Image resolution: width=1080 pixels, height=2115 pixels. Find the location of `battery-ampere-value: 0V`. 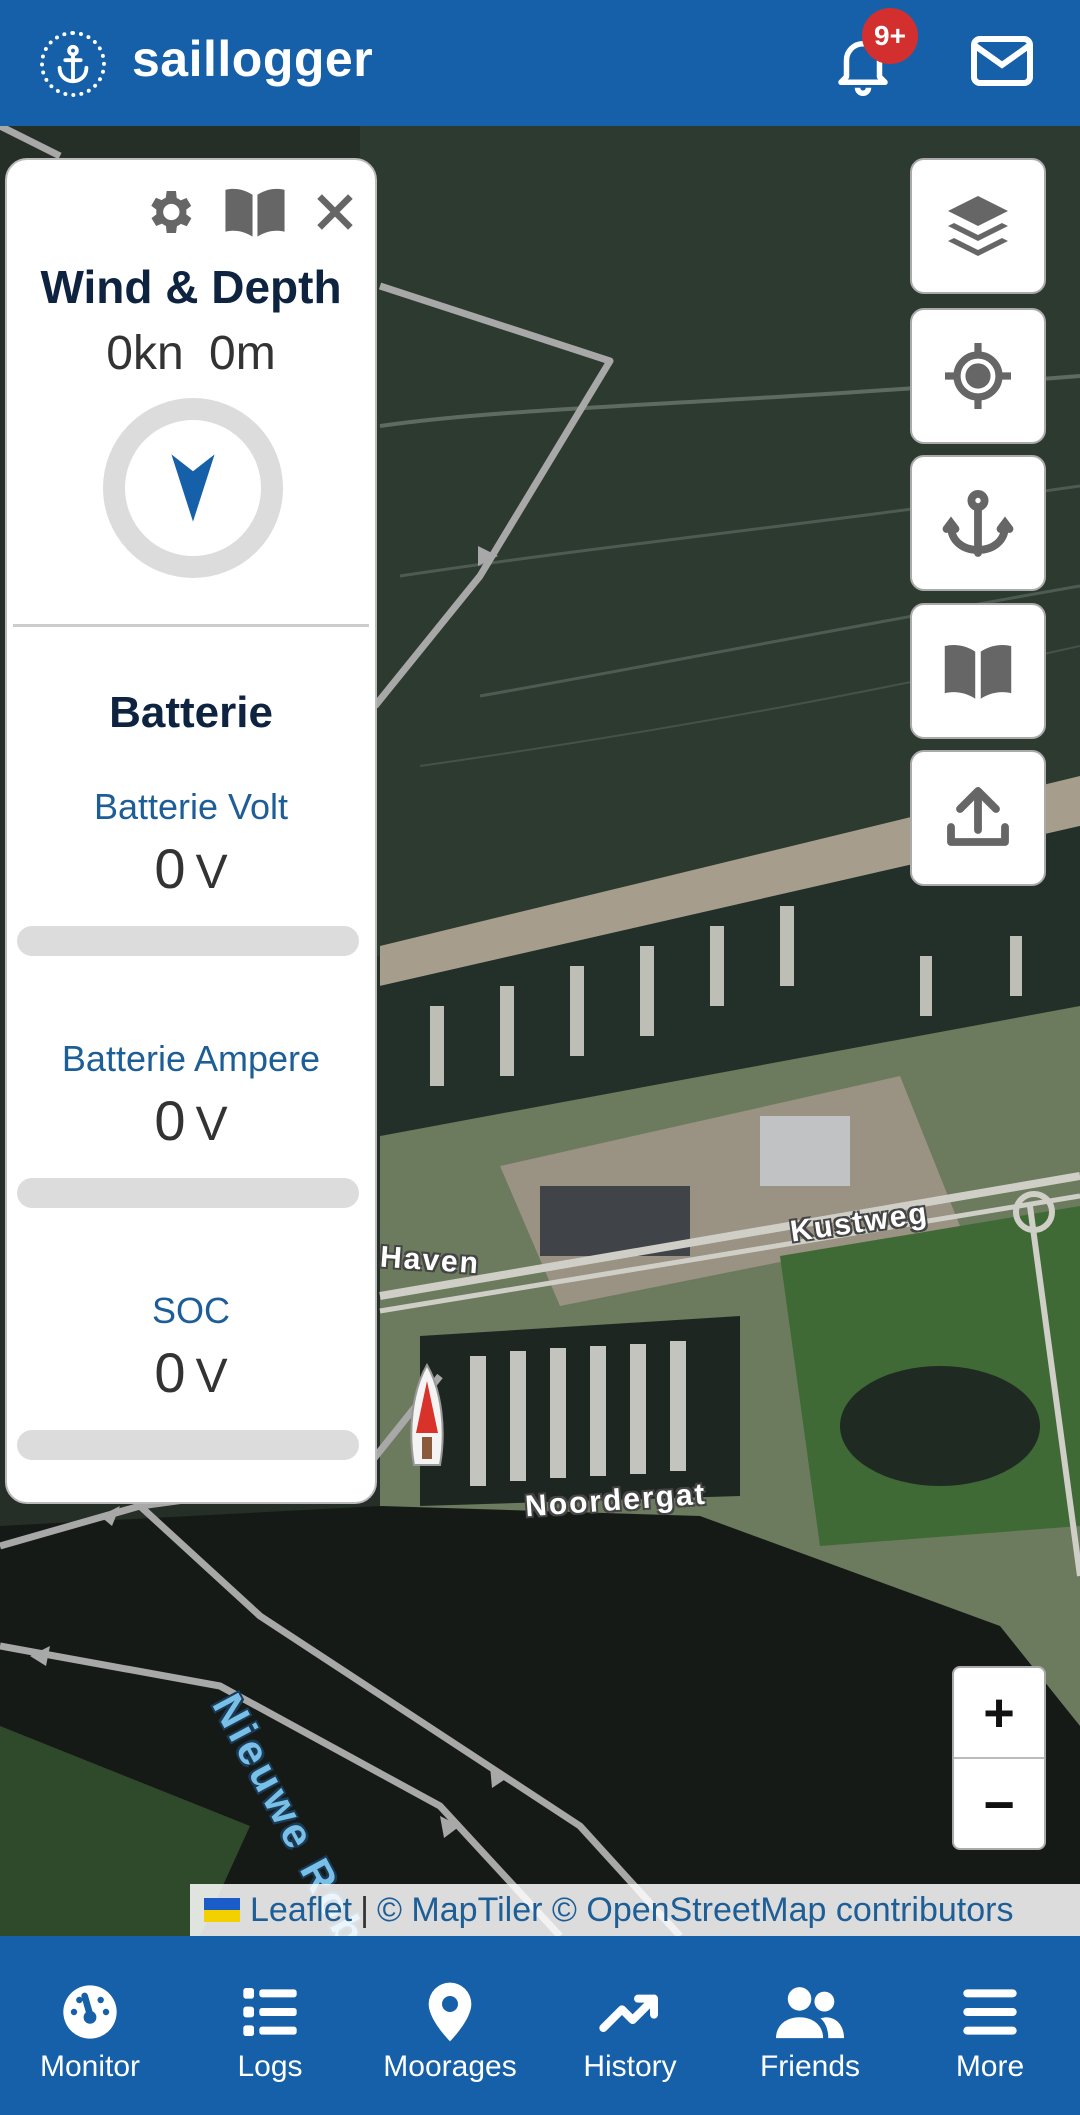

battery-ampere-value: 0V is located at coordinates (191, 1120).